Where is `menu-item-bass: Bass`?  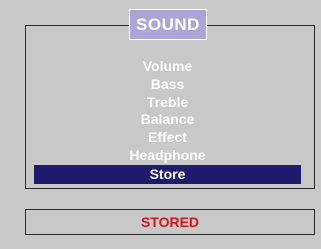 menu-item-bass: Bass is located at coordinates (167, 85).